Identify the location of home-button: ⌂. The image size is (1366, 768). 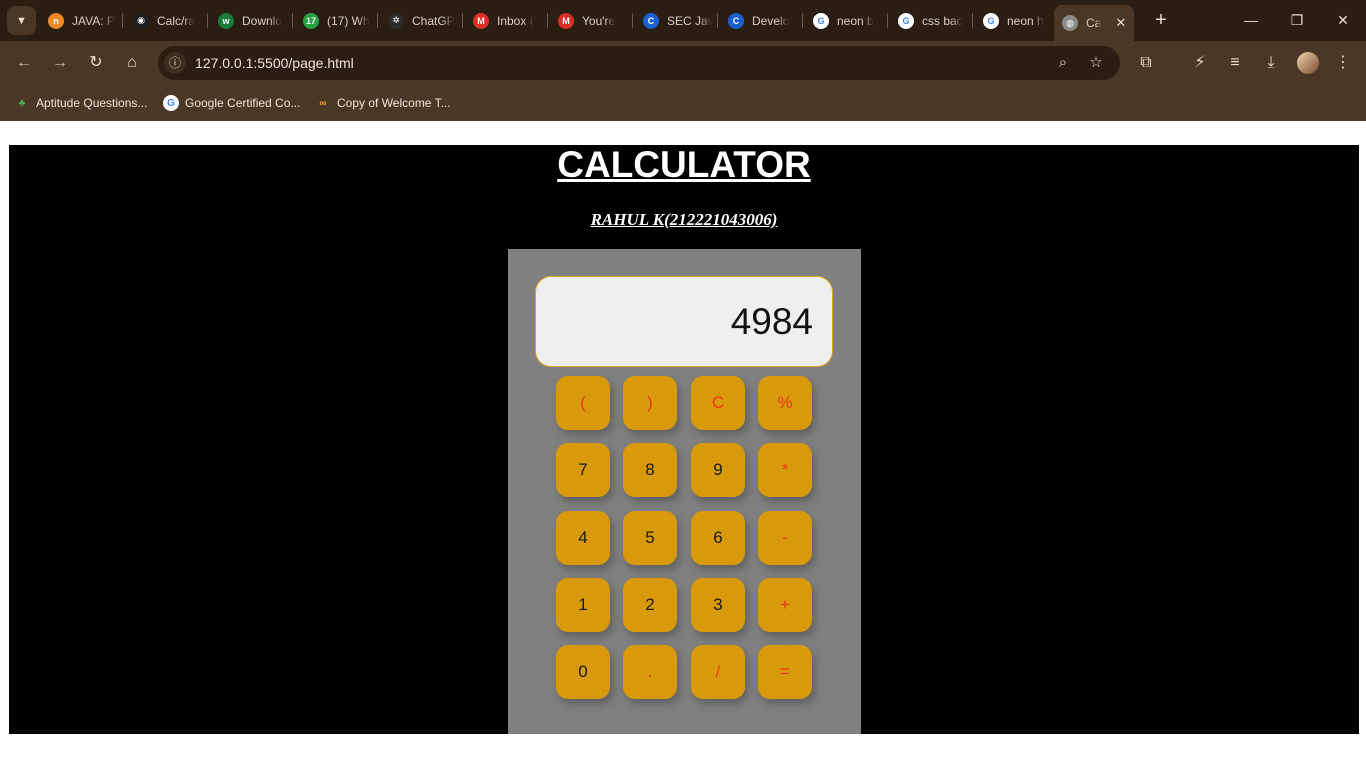
(132, 63).